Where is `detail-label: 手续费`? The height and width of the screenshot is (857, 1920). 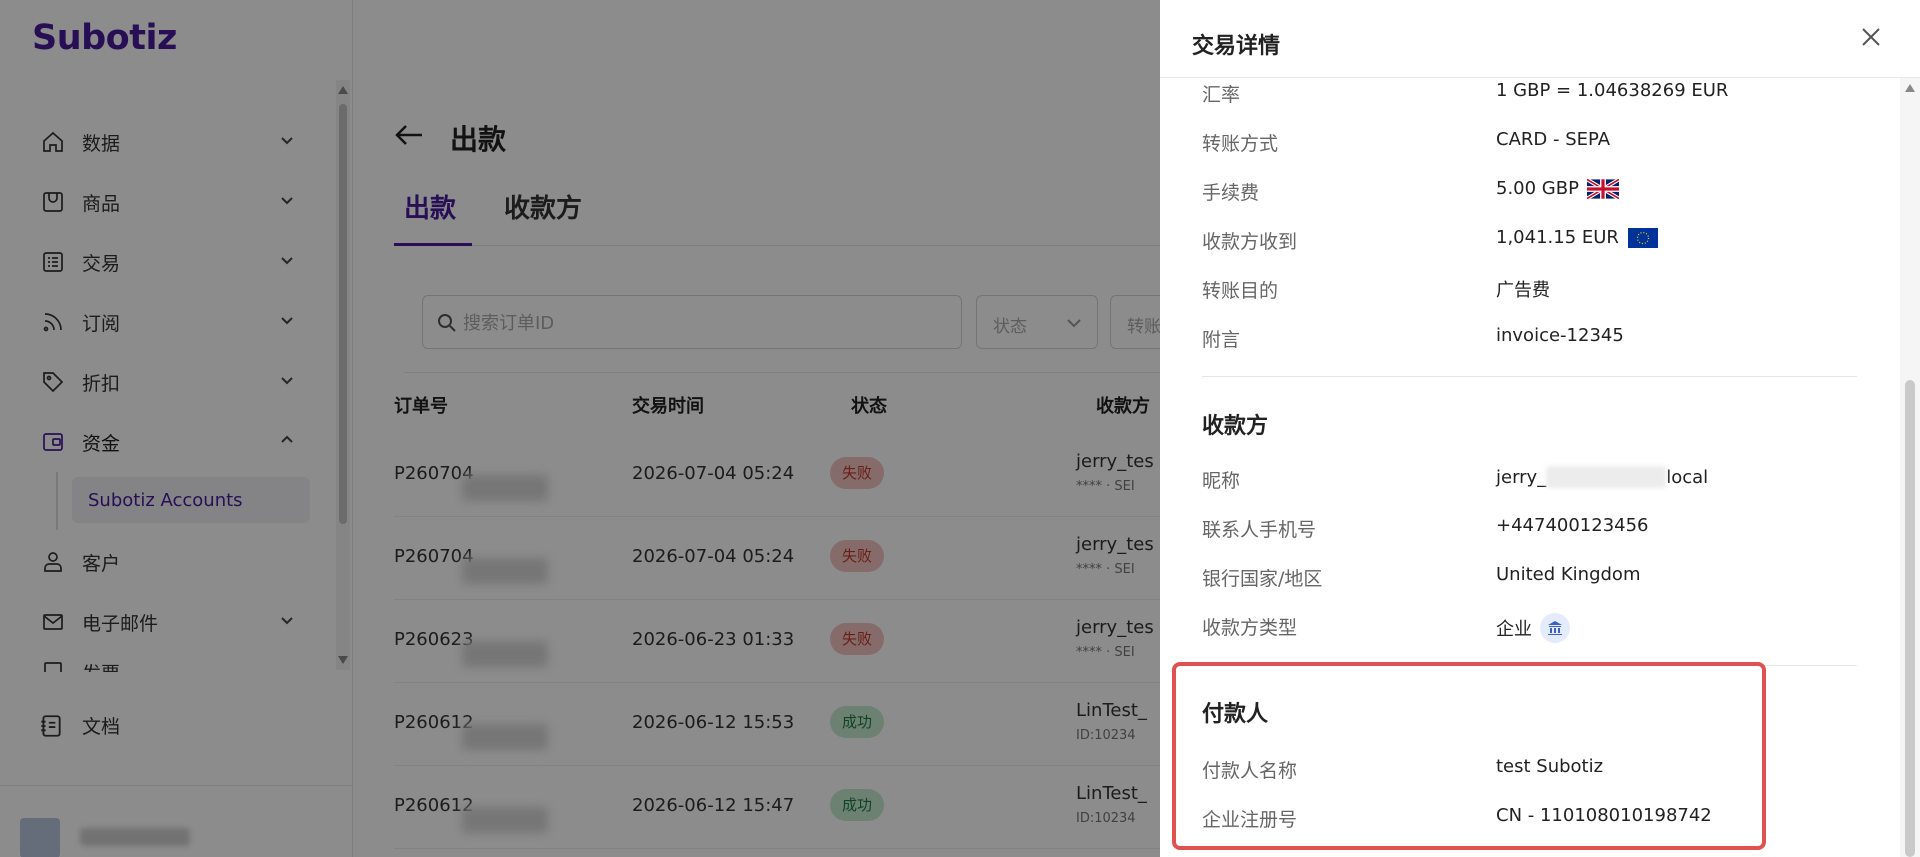
detail-label: 手续费 is located at coordinates (1231, 193).